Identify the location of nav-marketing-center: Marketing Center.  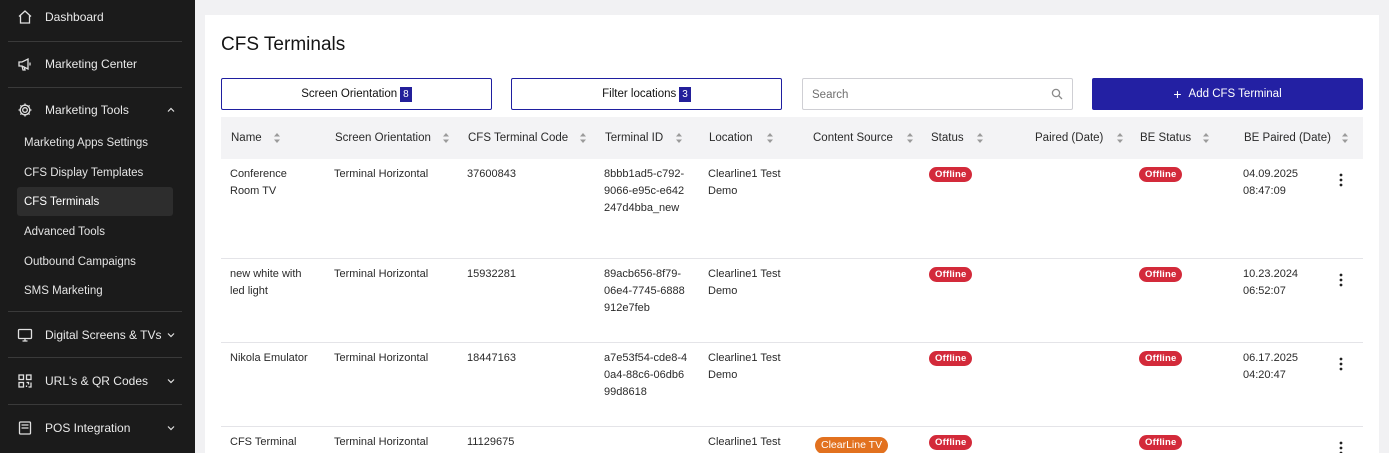
(95, 64).